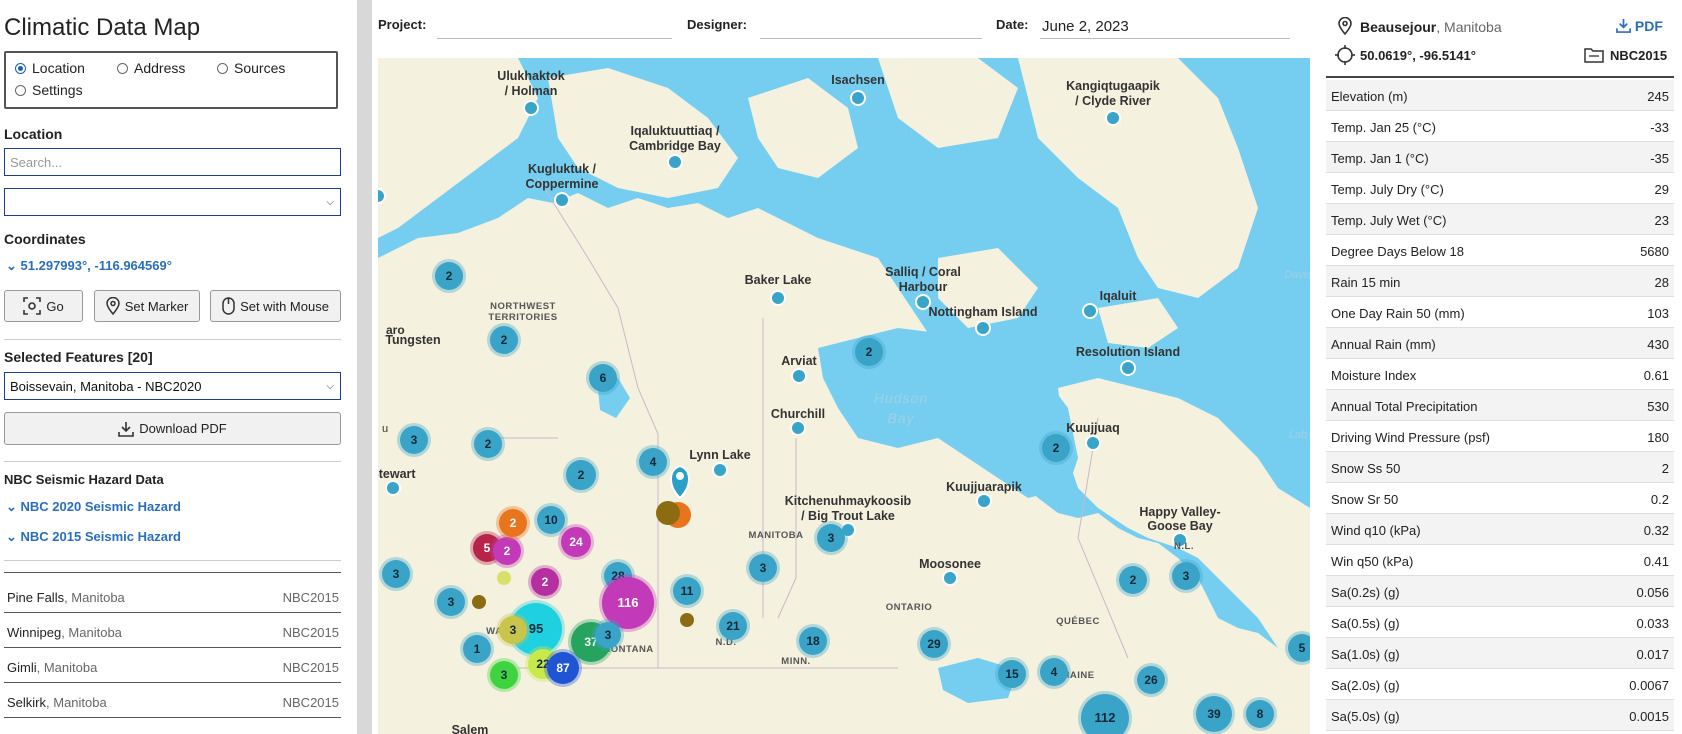  What do you see at coordinates (172, 665) in the screenshot?
I see `feature-list-item: Gimli, Manitoba NBC2015` at bounding box center [172, 665].